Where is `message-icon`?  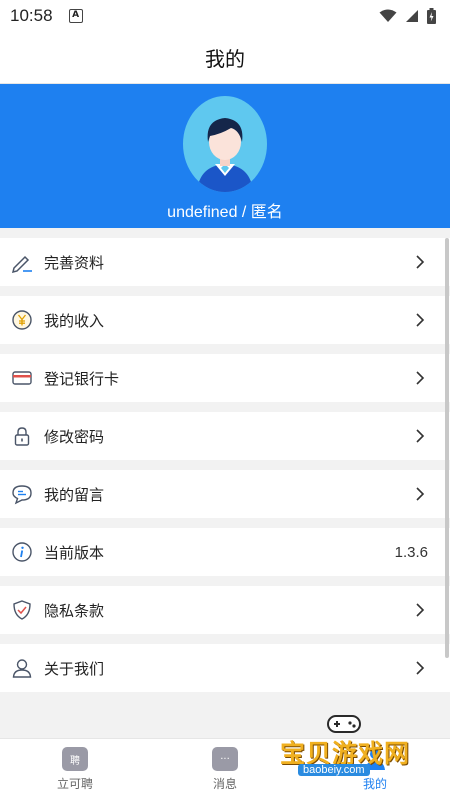
message-icon is located at coordinates (22, 494).